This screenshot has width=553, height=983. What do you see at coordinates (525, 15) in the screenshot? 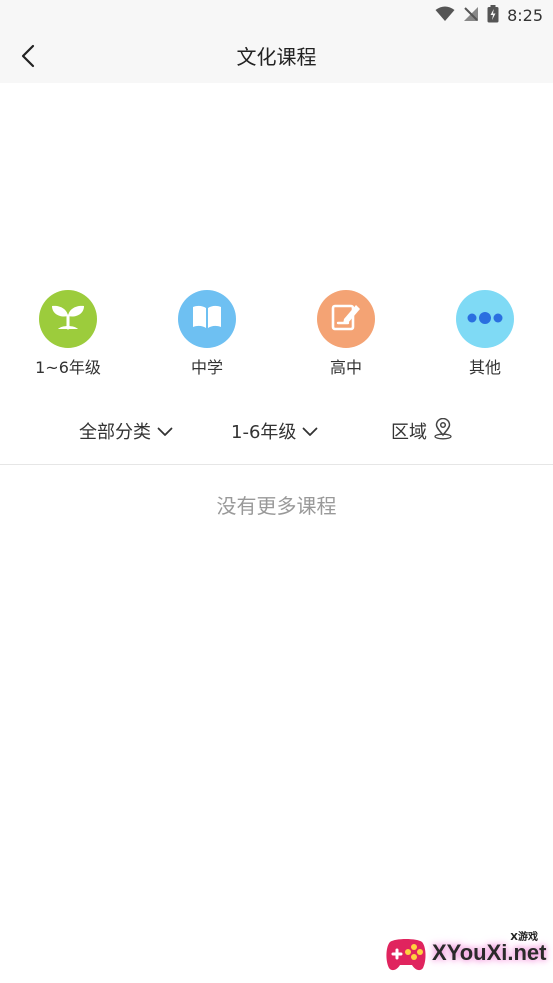
I see `status-time: 8:25` at bounding box center [525, 15].